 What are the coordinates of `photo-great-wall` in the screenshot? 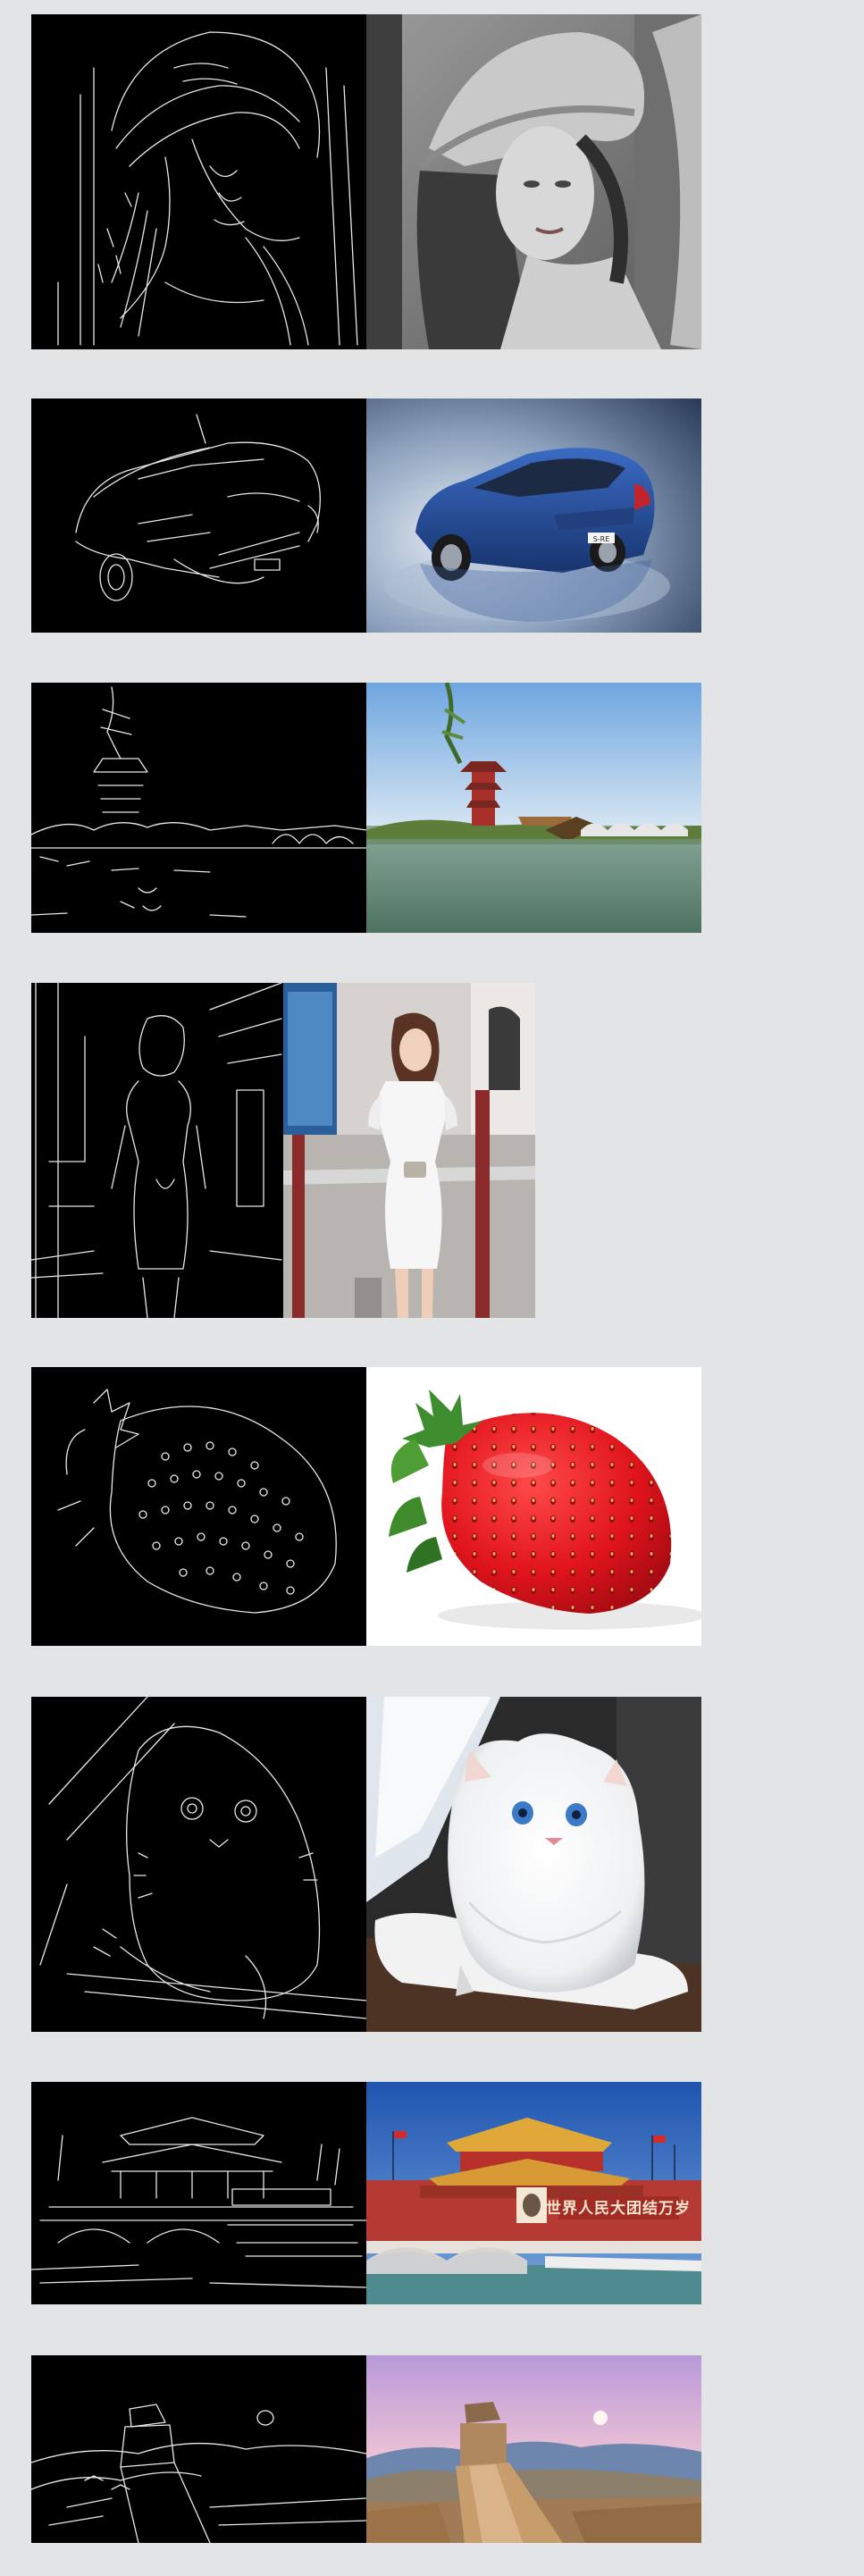 It's located at (533, 2449).